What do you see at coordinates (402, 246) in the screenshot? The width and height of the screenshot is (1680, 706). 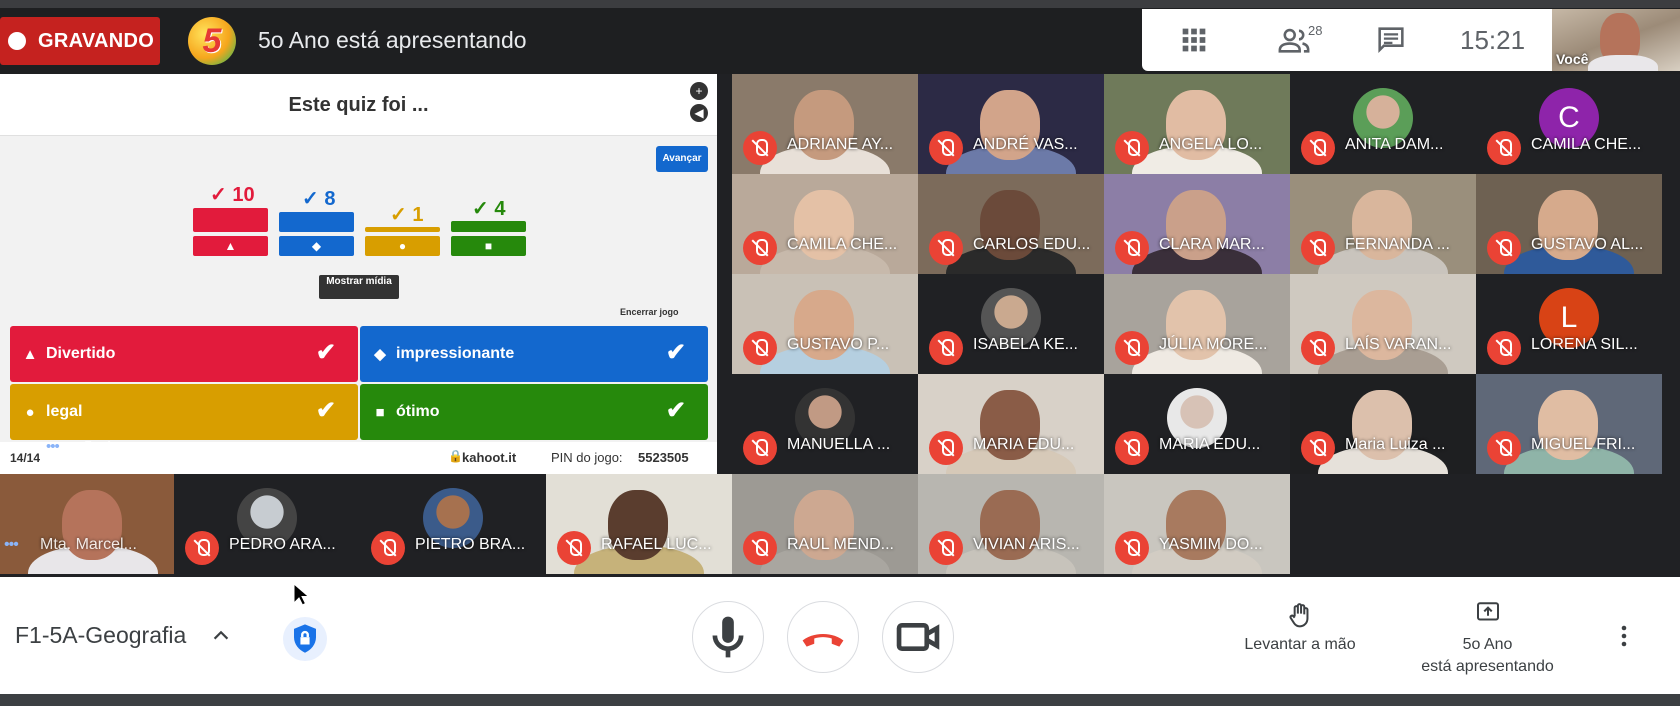 I see `circle-icon: ●` at bounding box center [402, 246].